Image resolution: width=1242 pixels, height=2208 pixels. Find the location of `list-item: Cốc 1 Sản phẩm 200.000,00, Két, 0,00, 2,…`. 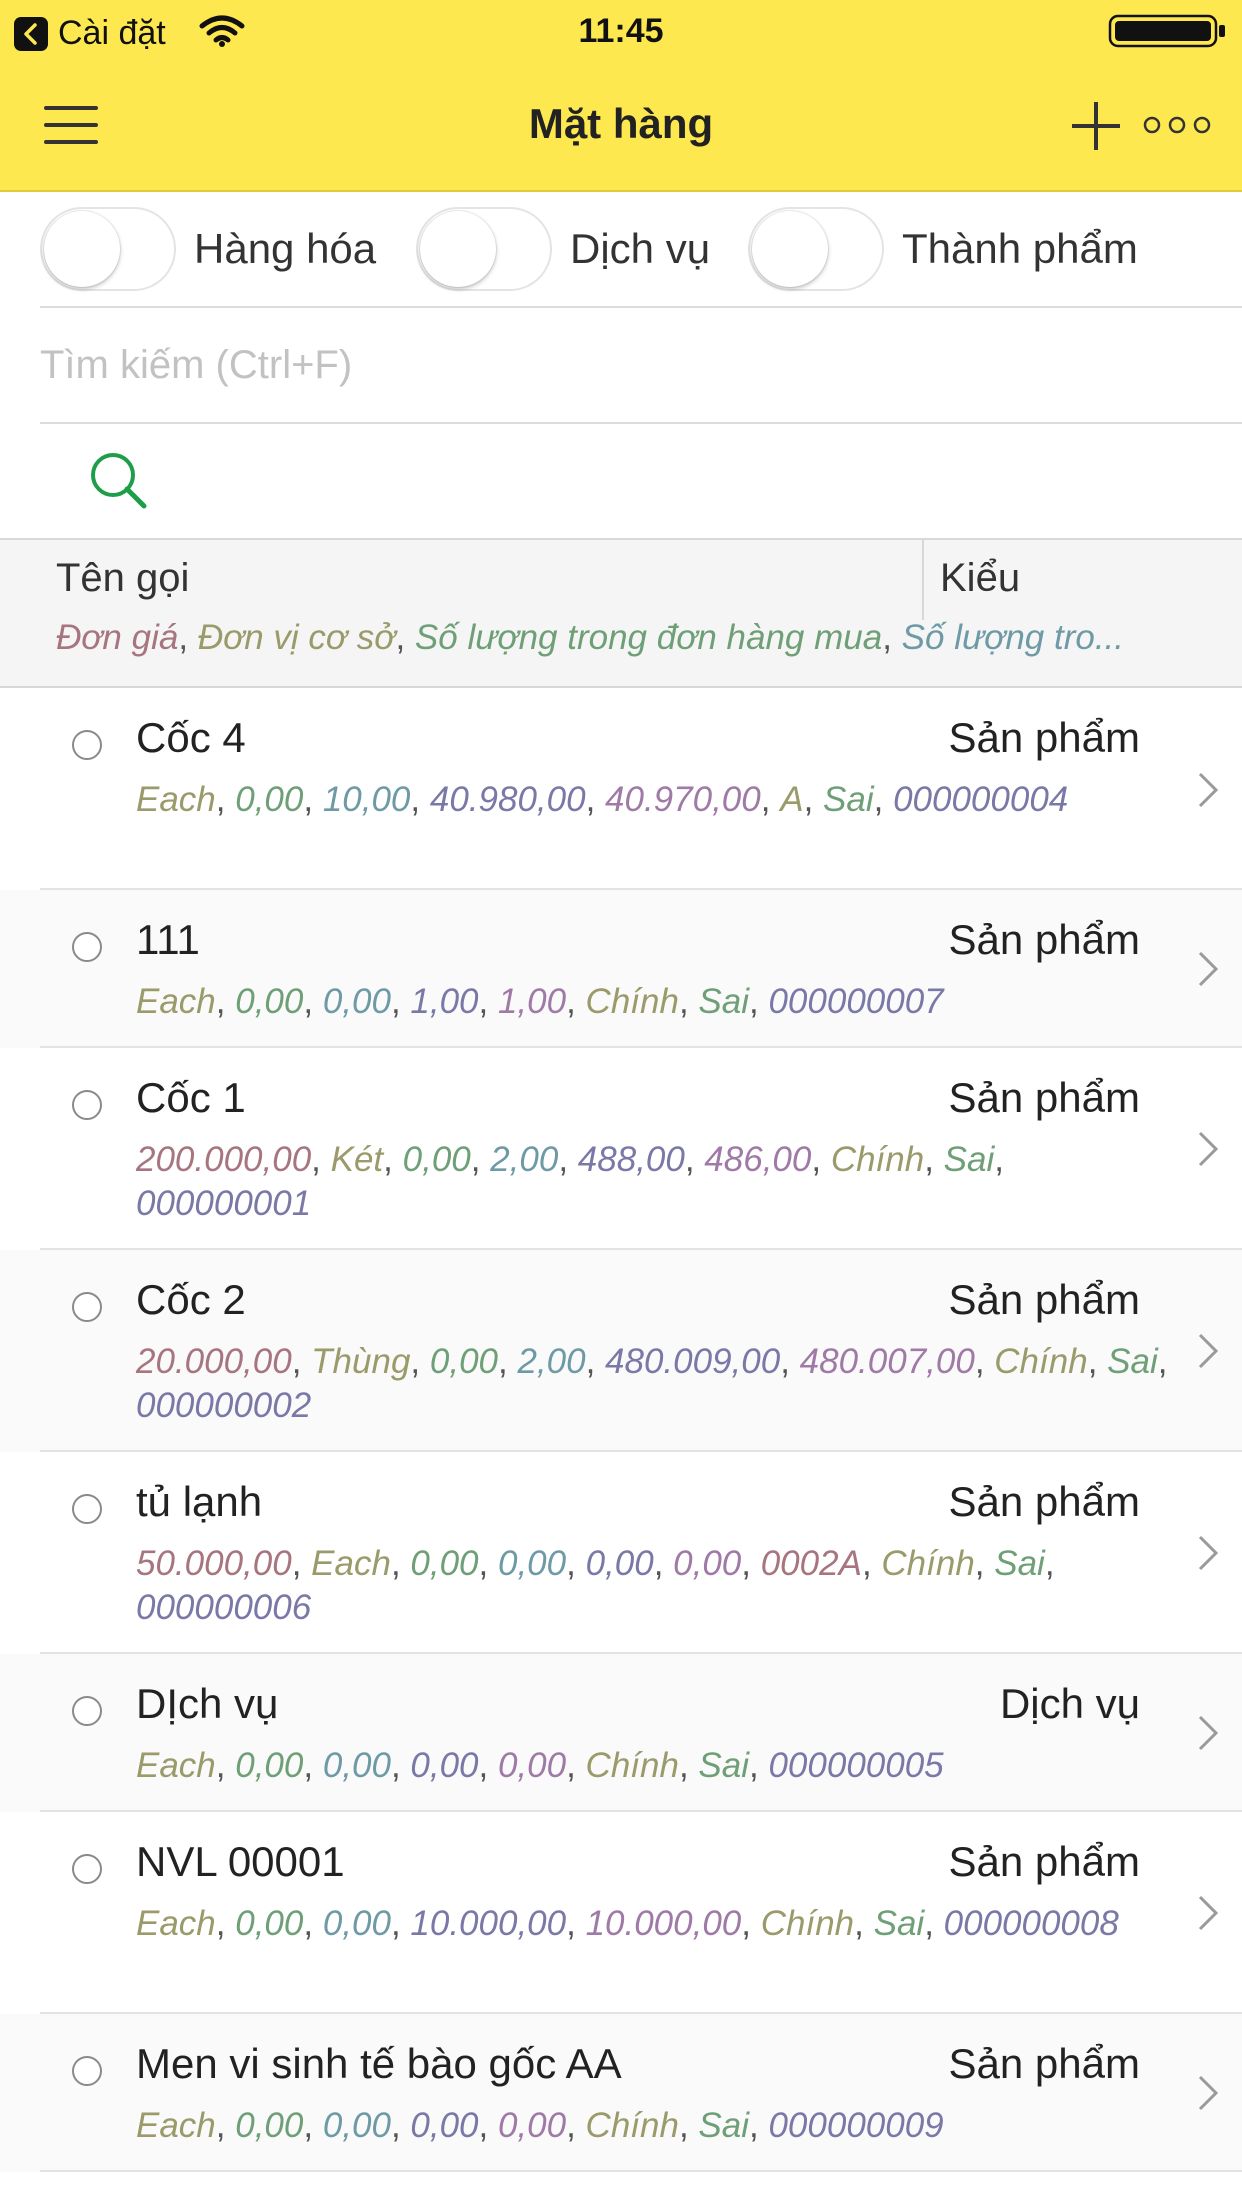

list-item: Cốc 1 Sản phẩm 200.000,00, Két, 0,00, 2,… is located at coordinates (621, 1149).